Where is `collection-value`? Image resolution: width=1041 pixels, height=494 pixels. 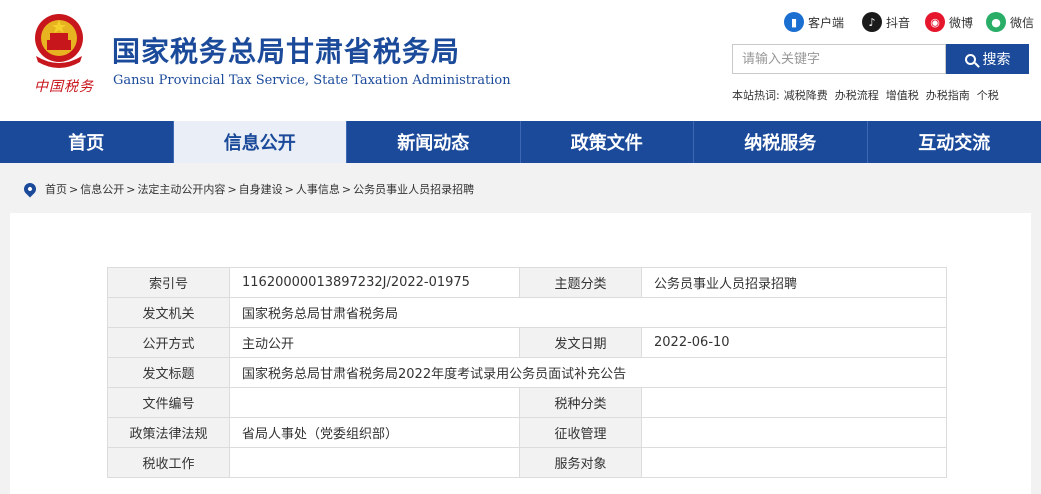
collection-value is located at coordinates (794, 432).